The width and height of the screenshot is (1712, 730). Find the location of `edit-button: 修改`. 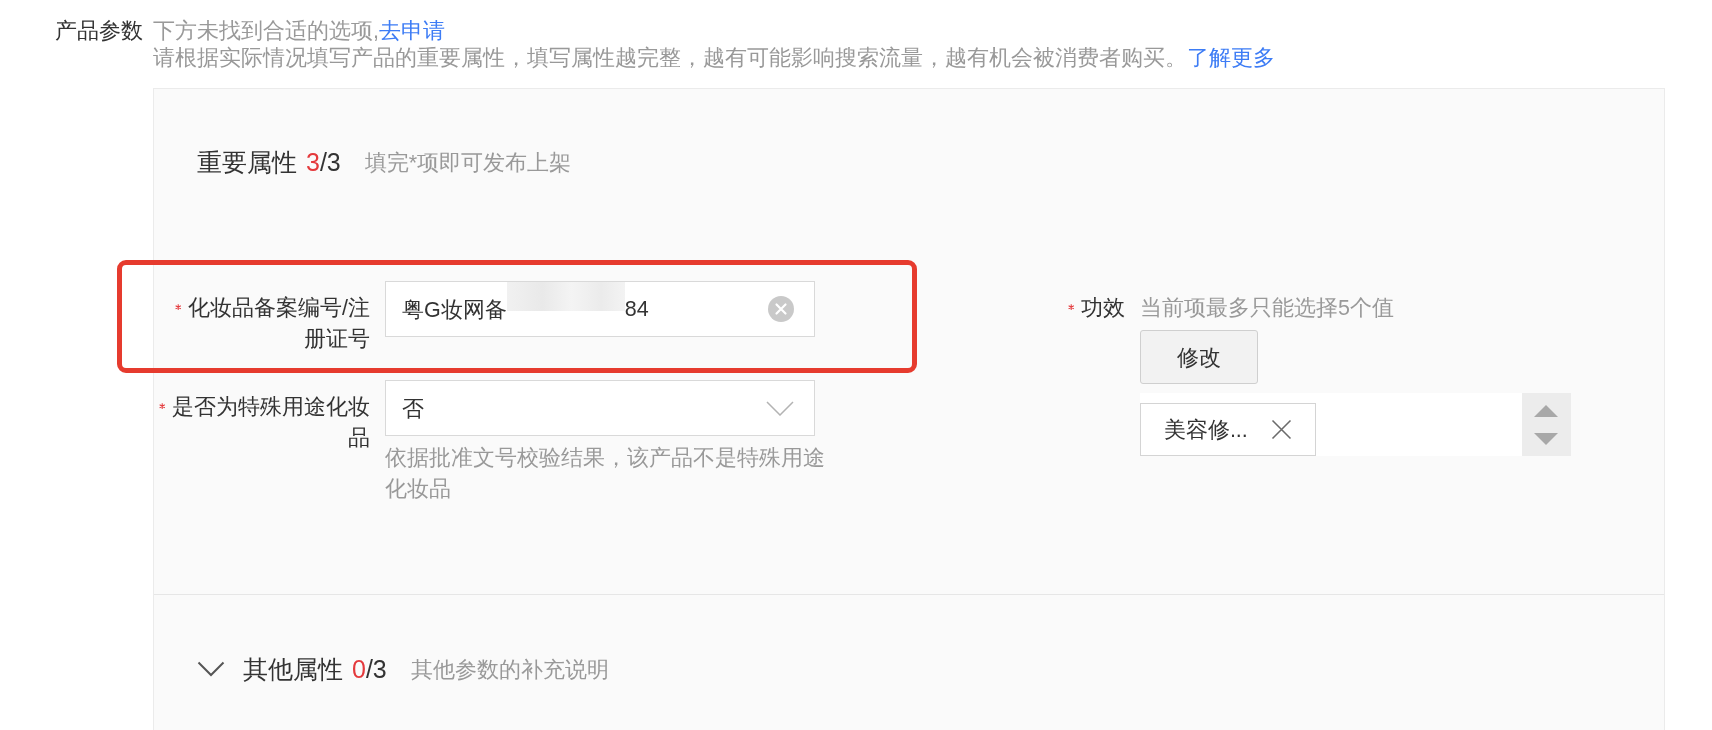

edit-button: 修改 is located at coordinates (1198, 357).